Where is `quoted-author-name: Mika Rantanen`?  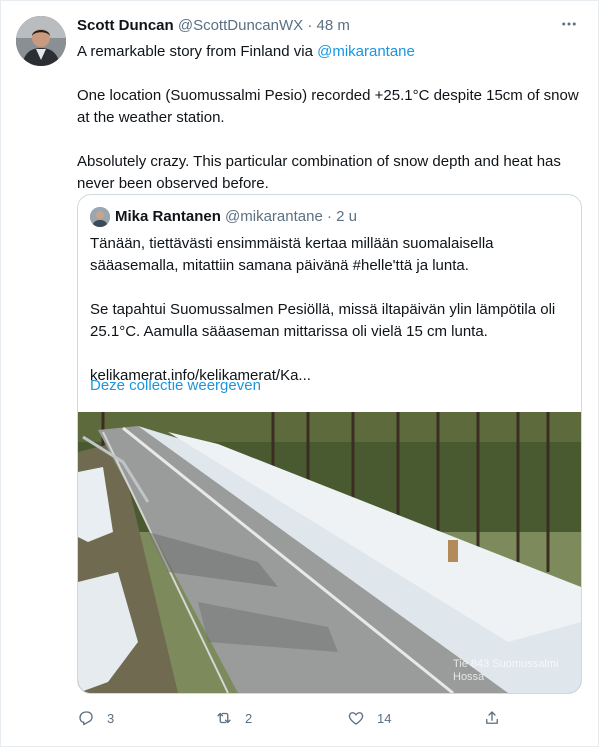
quoted-author-name: Mika Rantanen is located at coordinates (168, 216).